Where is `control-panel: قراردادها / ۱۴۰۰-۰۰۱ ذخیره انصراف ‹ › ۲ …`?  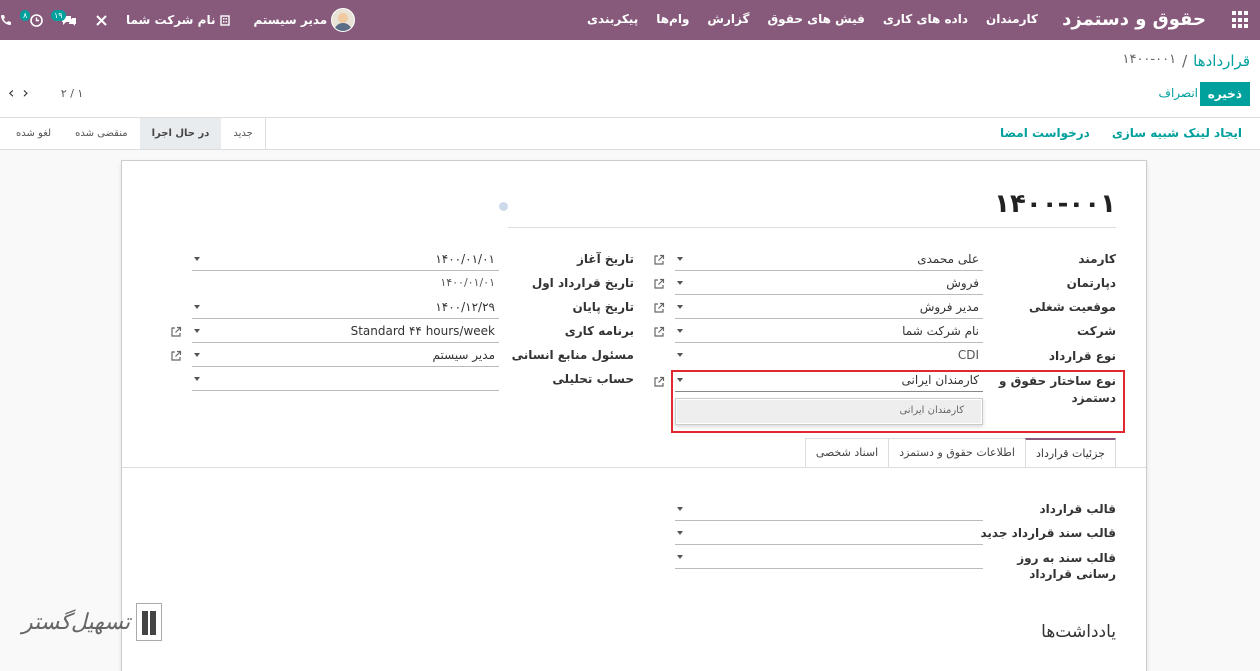 control-panel: قراردادها / ۱۴۰۰-۰۰۱ ذخیره انصراف ‹ › ۲ … is located at coordinates (630, 79).